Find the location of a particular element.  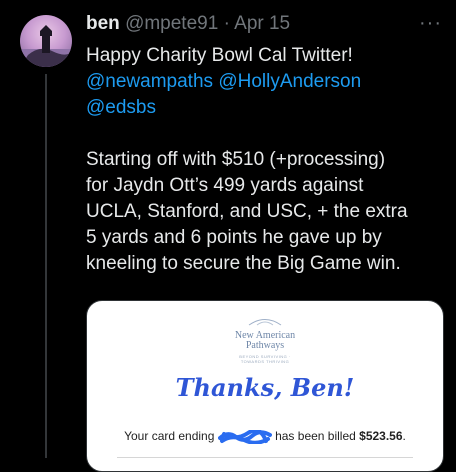

avatar-lighthouse-image is located at coordinates (46, 46).